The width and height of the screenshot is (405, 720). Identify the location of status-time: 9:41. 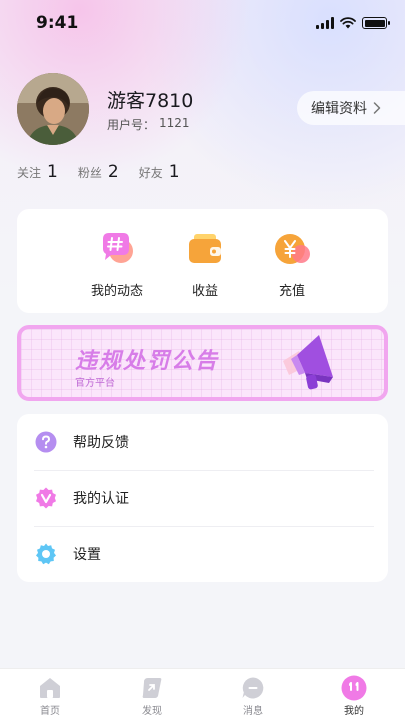
(57, 23).